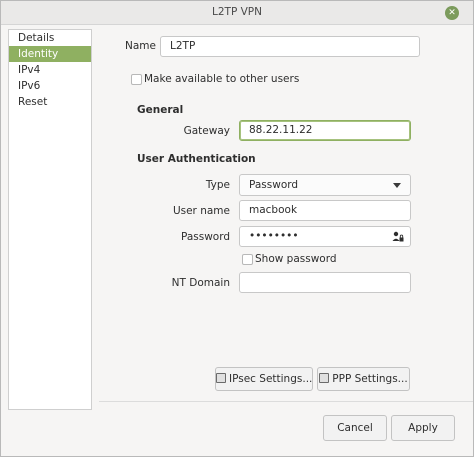 This screenshot has width=474, height=457. I want to click on sidebar-item-details: Details, so click(50, 38).